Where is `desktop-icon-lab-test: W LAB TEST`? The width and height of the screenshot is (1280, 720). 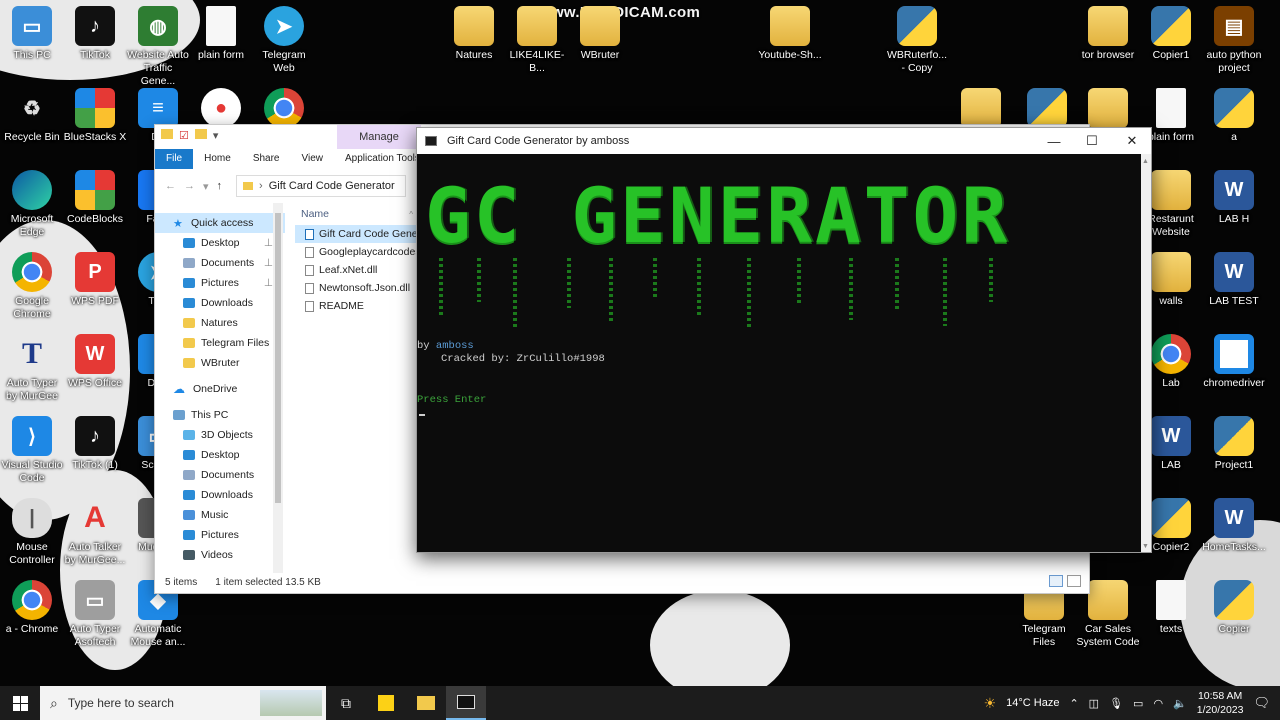
desktop-icon-lab-test: W LAB TEST is located at coordinates (1234, 280).